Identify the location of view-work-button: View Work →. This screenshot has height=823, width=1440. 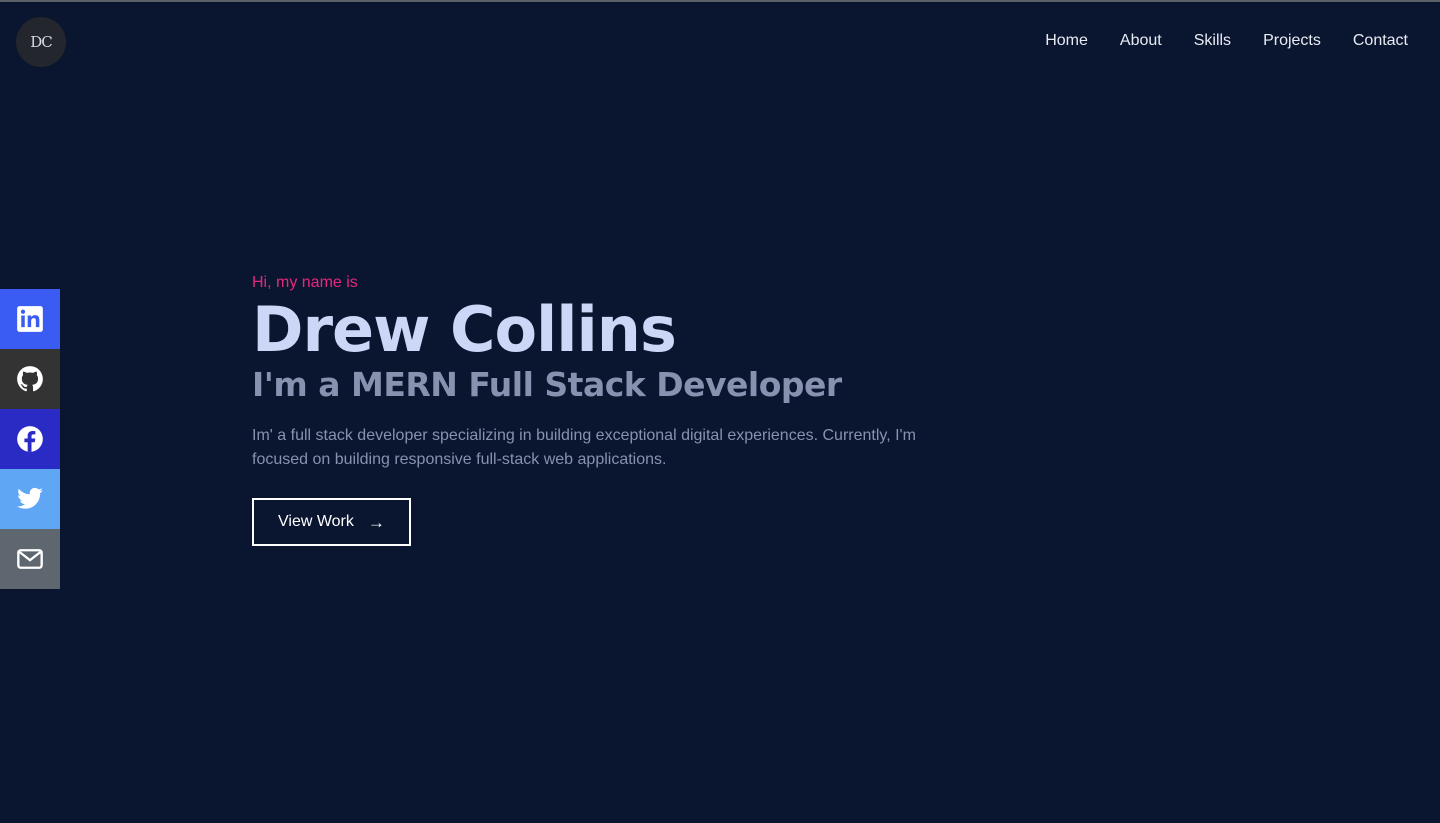
(331, 522).